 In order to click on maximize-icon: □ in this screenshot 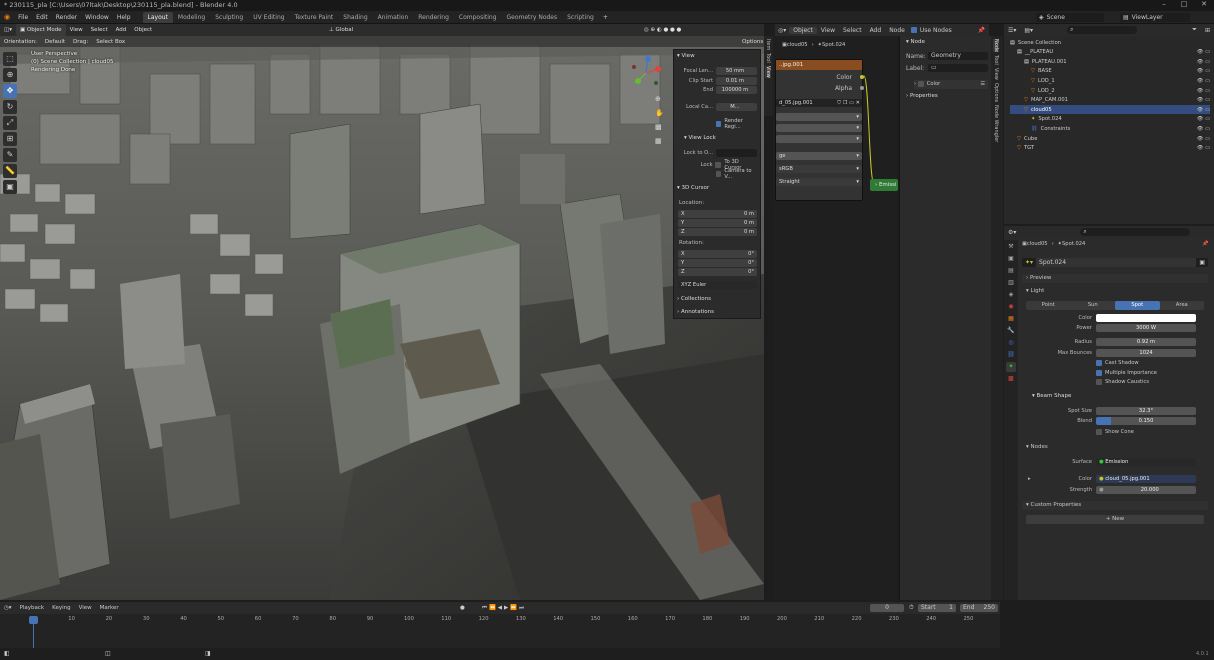, I will do `click(1184, 4)`.